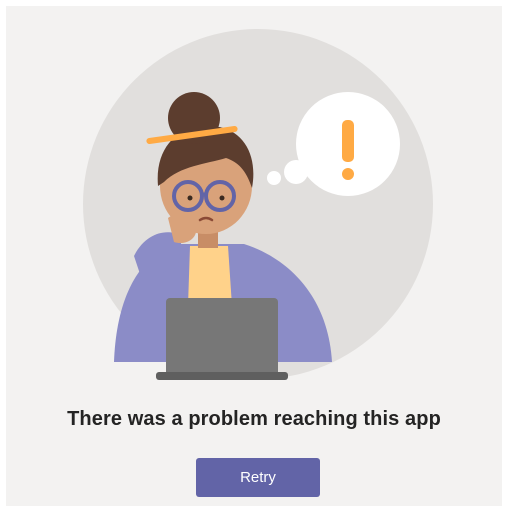  What do you see at coordinates (222, 376) in the screenshot?
I see `laptop-base` at bounding box center [222, 376].